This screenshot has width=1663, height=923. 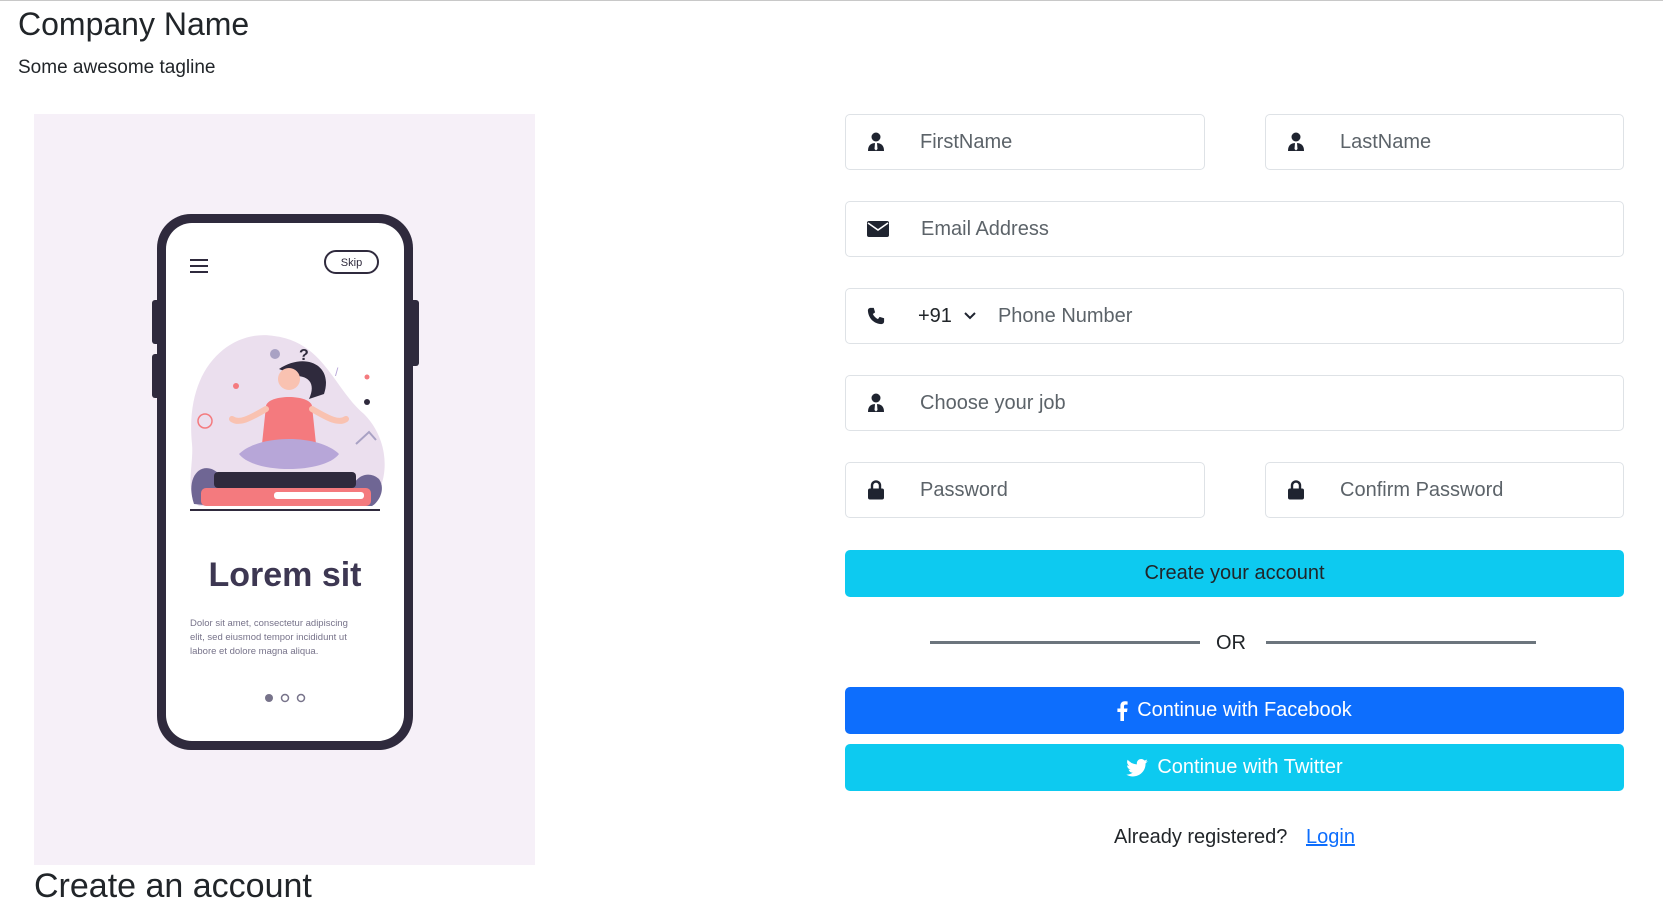 I want to click on chevron-down-icon, so click(x=970, y=316).